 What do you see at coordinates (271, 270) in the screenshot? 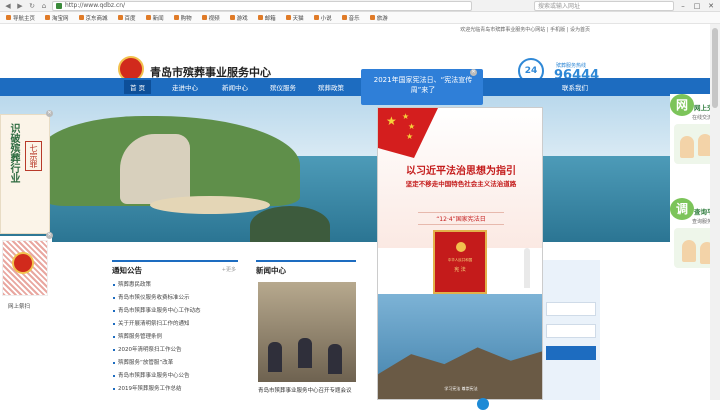
I see `news-title: 新闻中心` at bounding box center [271, 270].